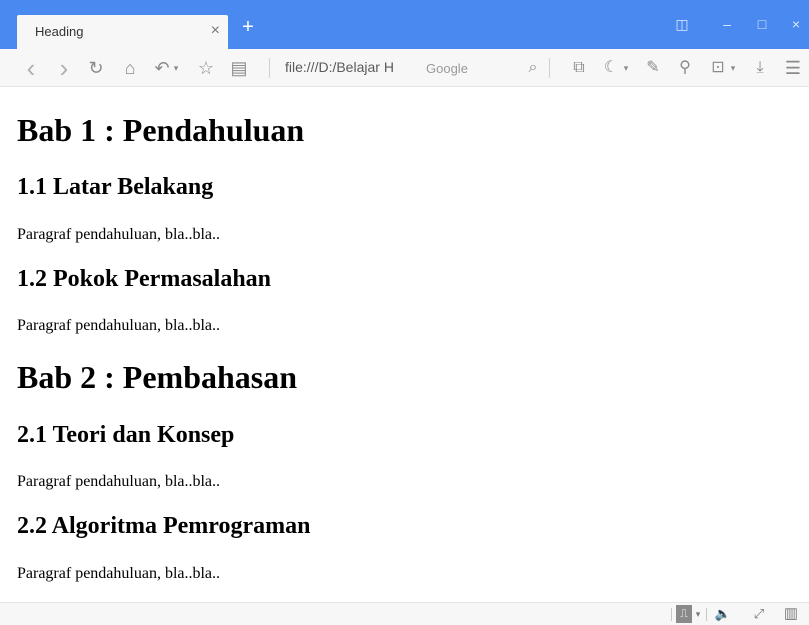 This screenshot has width=809, height=625. I want to click on home-icon: ⌂, so click(130, 68).